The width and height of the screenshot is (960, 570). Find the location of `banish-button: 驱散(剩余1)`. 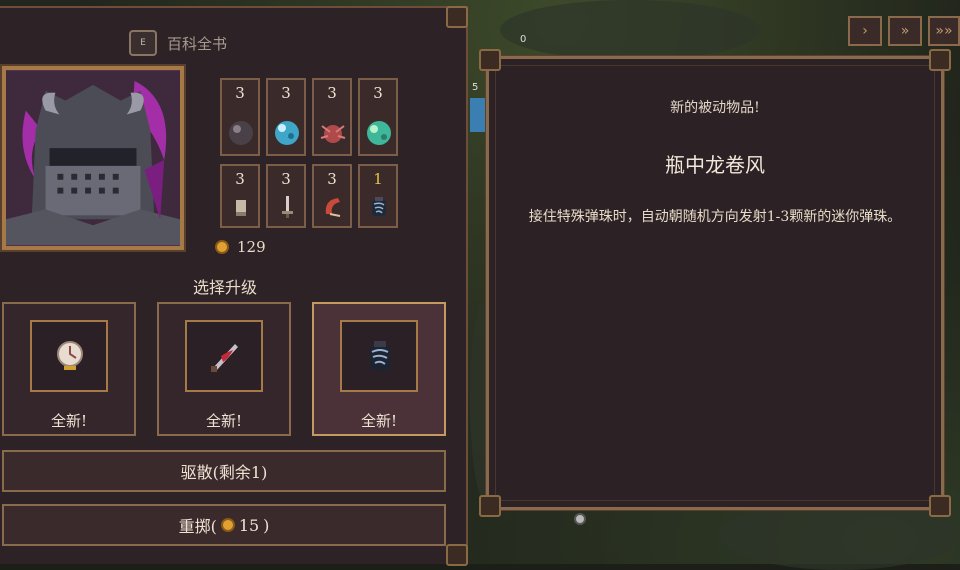

banish-button: 驱散(剩余1) is located at coordinates (224, 471).